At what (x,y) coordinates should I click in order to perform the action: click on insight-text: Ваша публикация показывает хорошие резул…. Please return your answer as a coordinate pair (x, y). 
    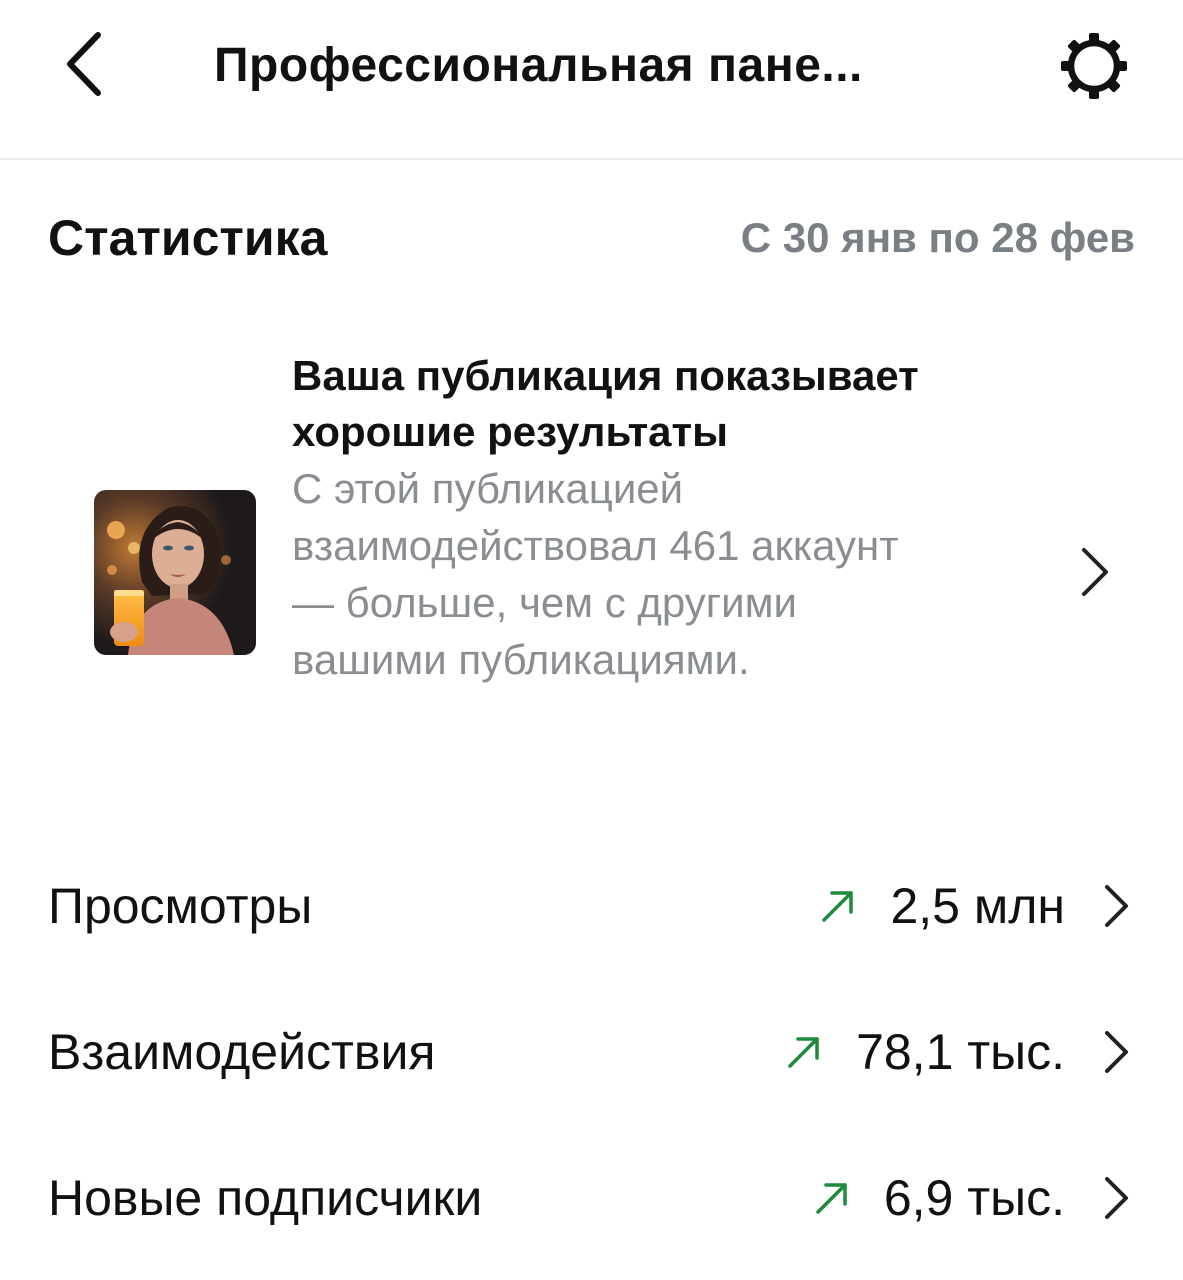
    Looking at the image, I should click on (612, 518).